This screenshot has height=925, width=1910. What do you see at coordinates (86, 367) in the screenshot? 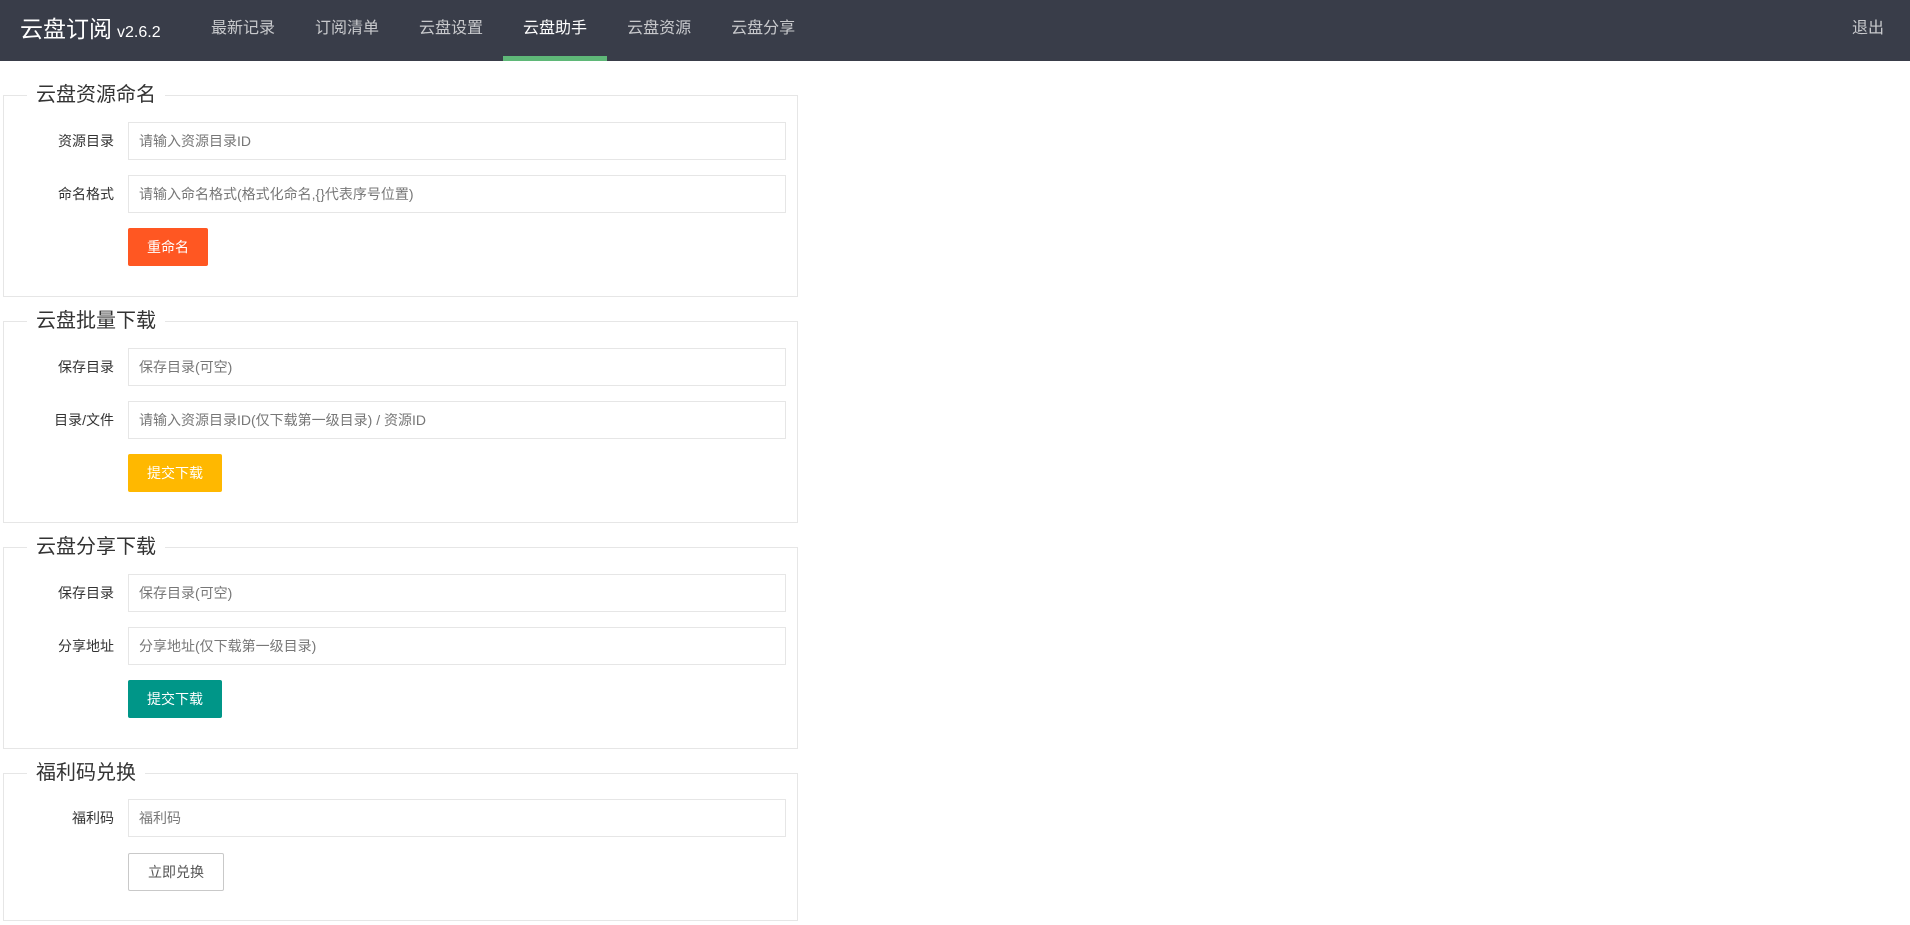
I see `batch-save-label: 保存目录` at bounding box center [86, 367].